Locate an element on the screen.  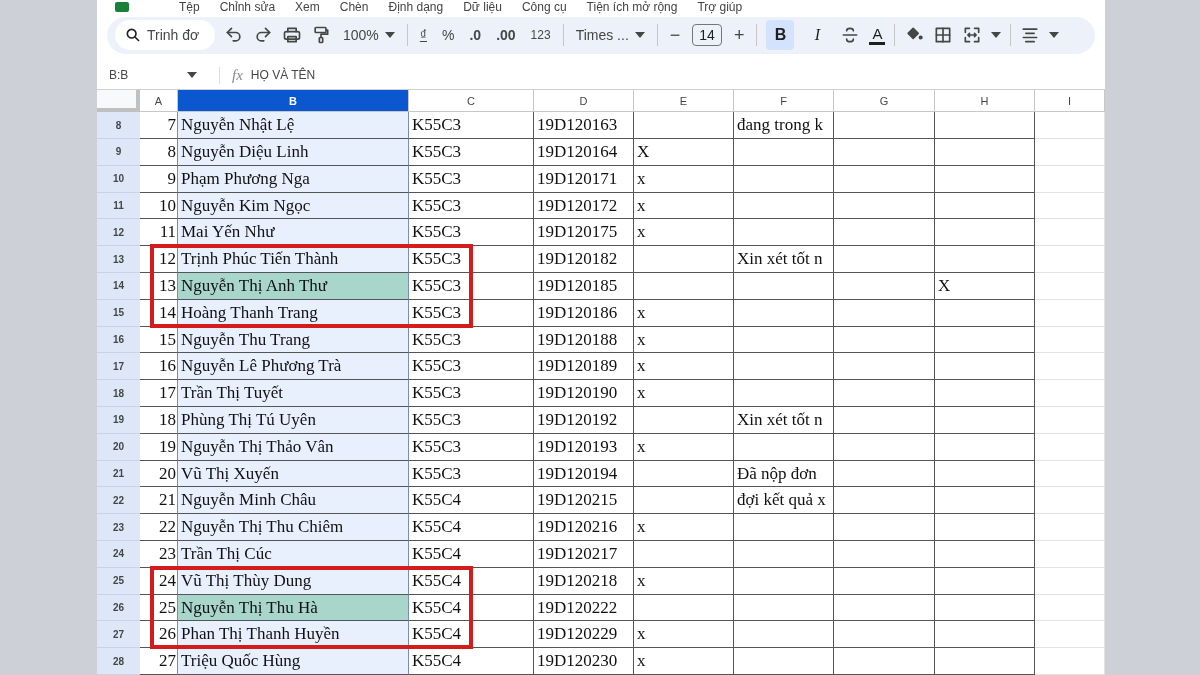
decrease-decimal-button: .0 is located at coordinates (475, 35).